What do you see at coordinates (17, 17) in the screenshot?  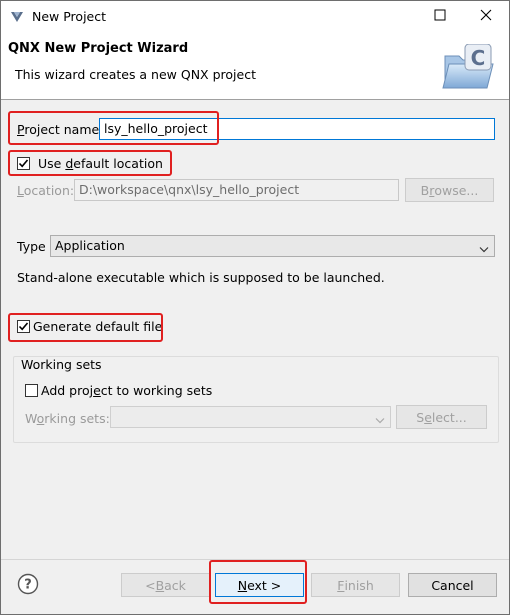 I see `qnx-momentics-icon` at bounding box center [17, 17].